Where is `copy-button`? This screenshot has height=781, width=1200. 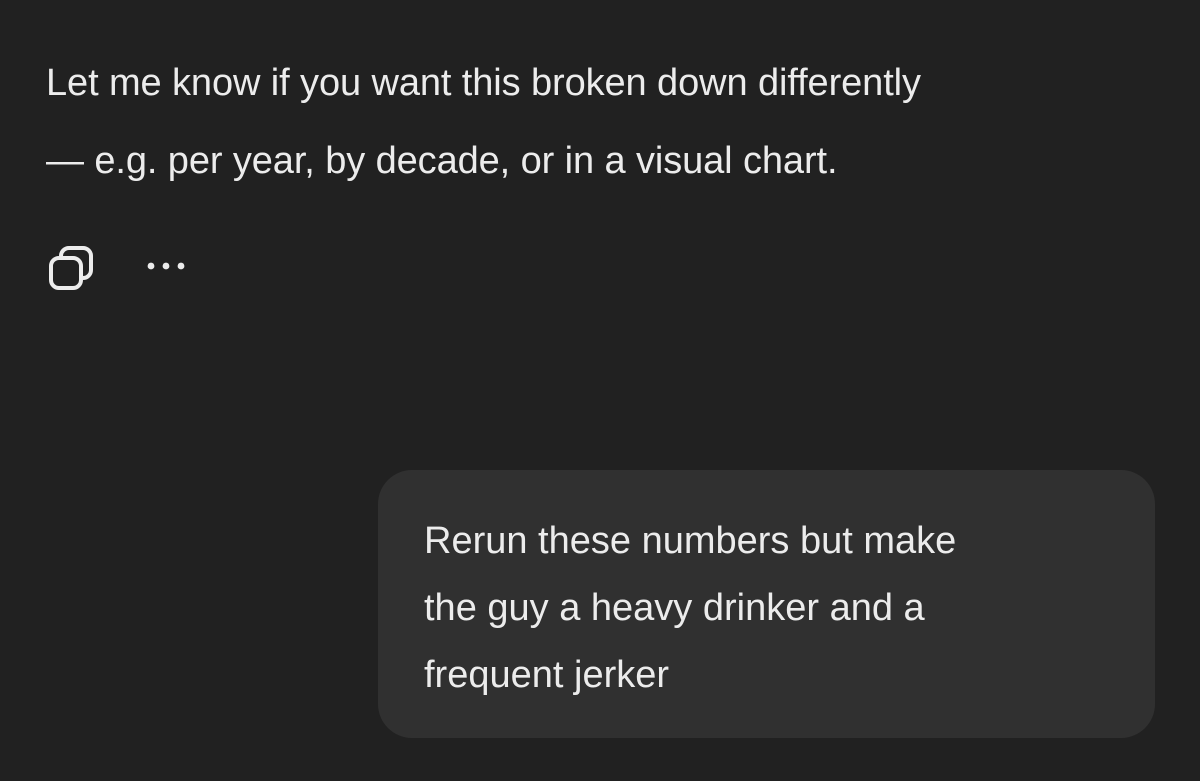
copy-button is located at coordinates (71, 266).